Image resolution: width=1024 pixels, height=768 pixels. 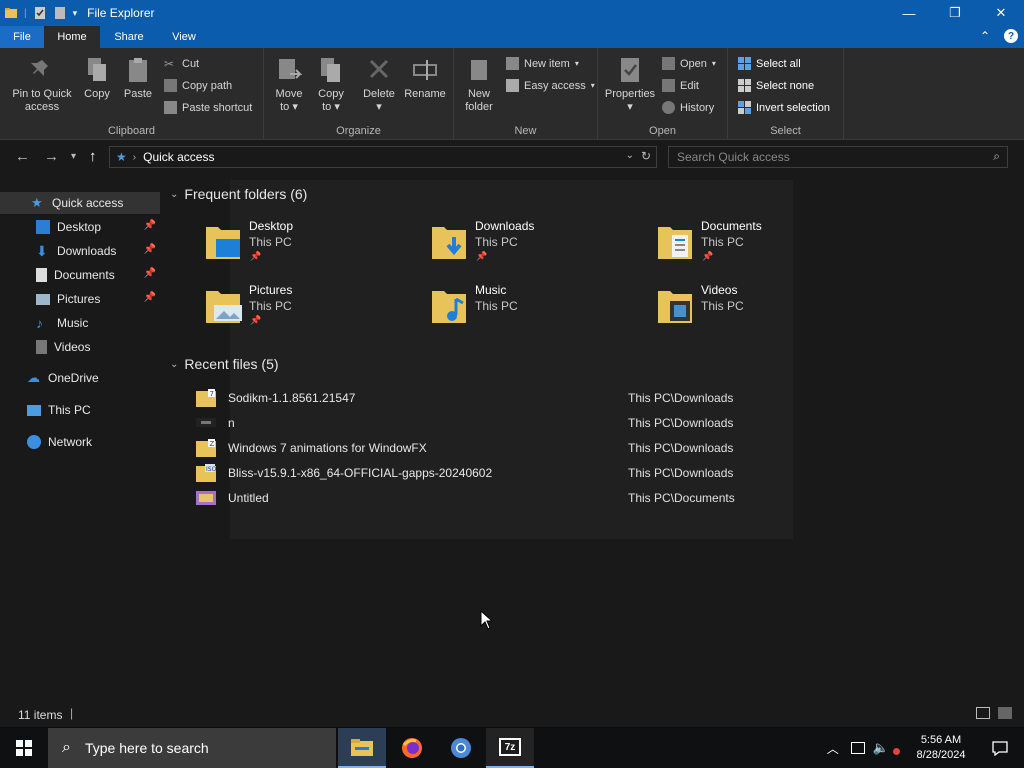 What do you see at coordinates (238, 194) in the screenshot?
I see `frequent-folders-header: ⌄ Frequent folders (6)` at bounding box center [238, 194].